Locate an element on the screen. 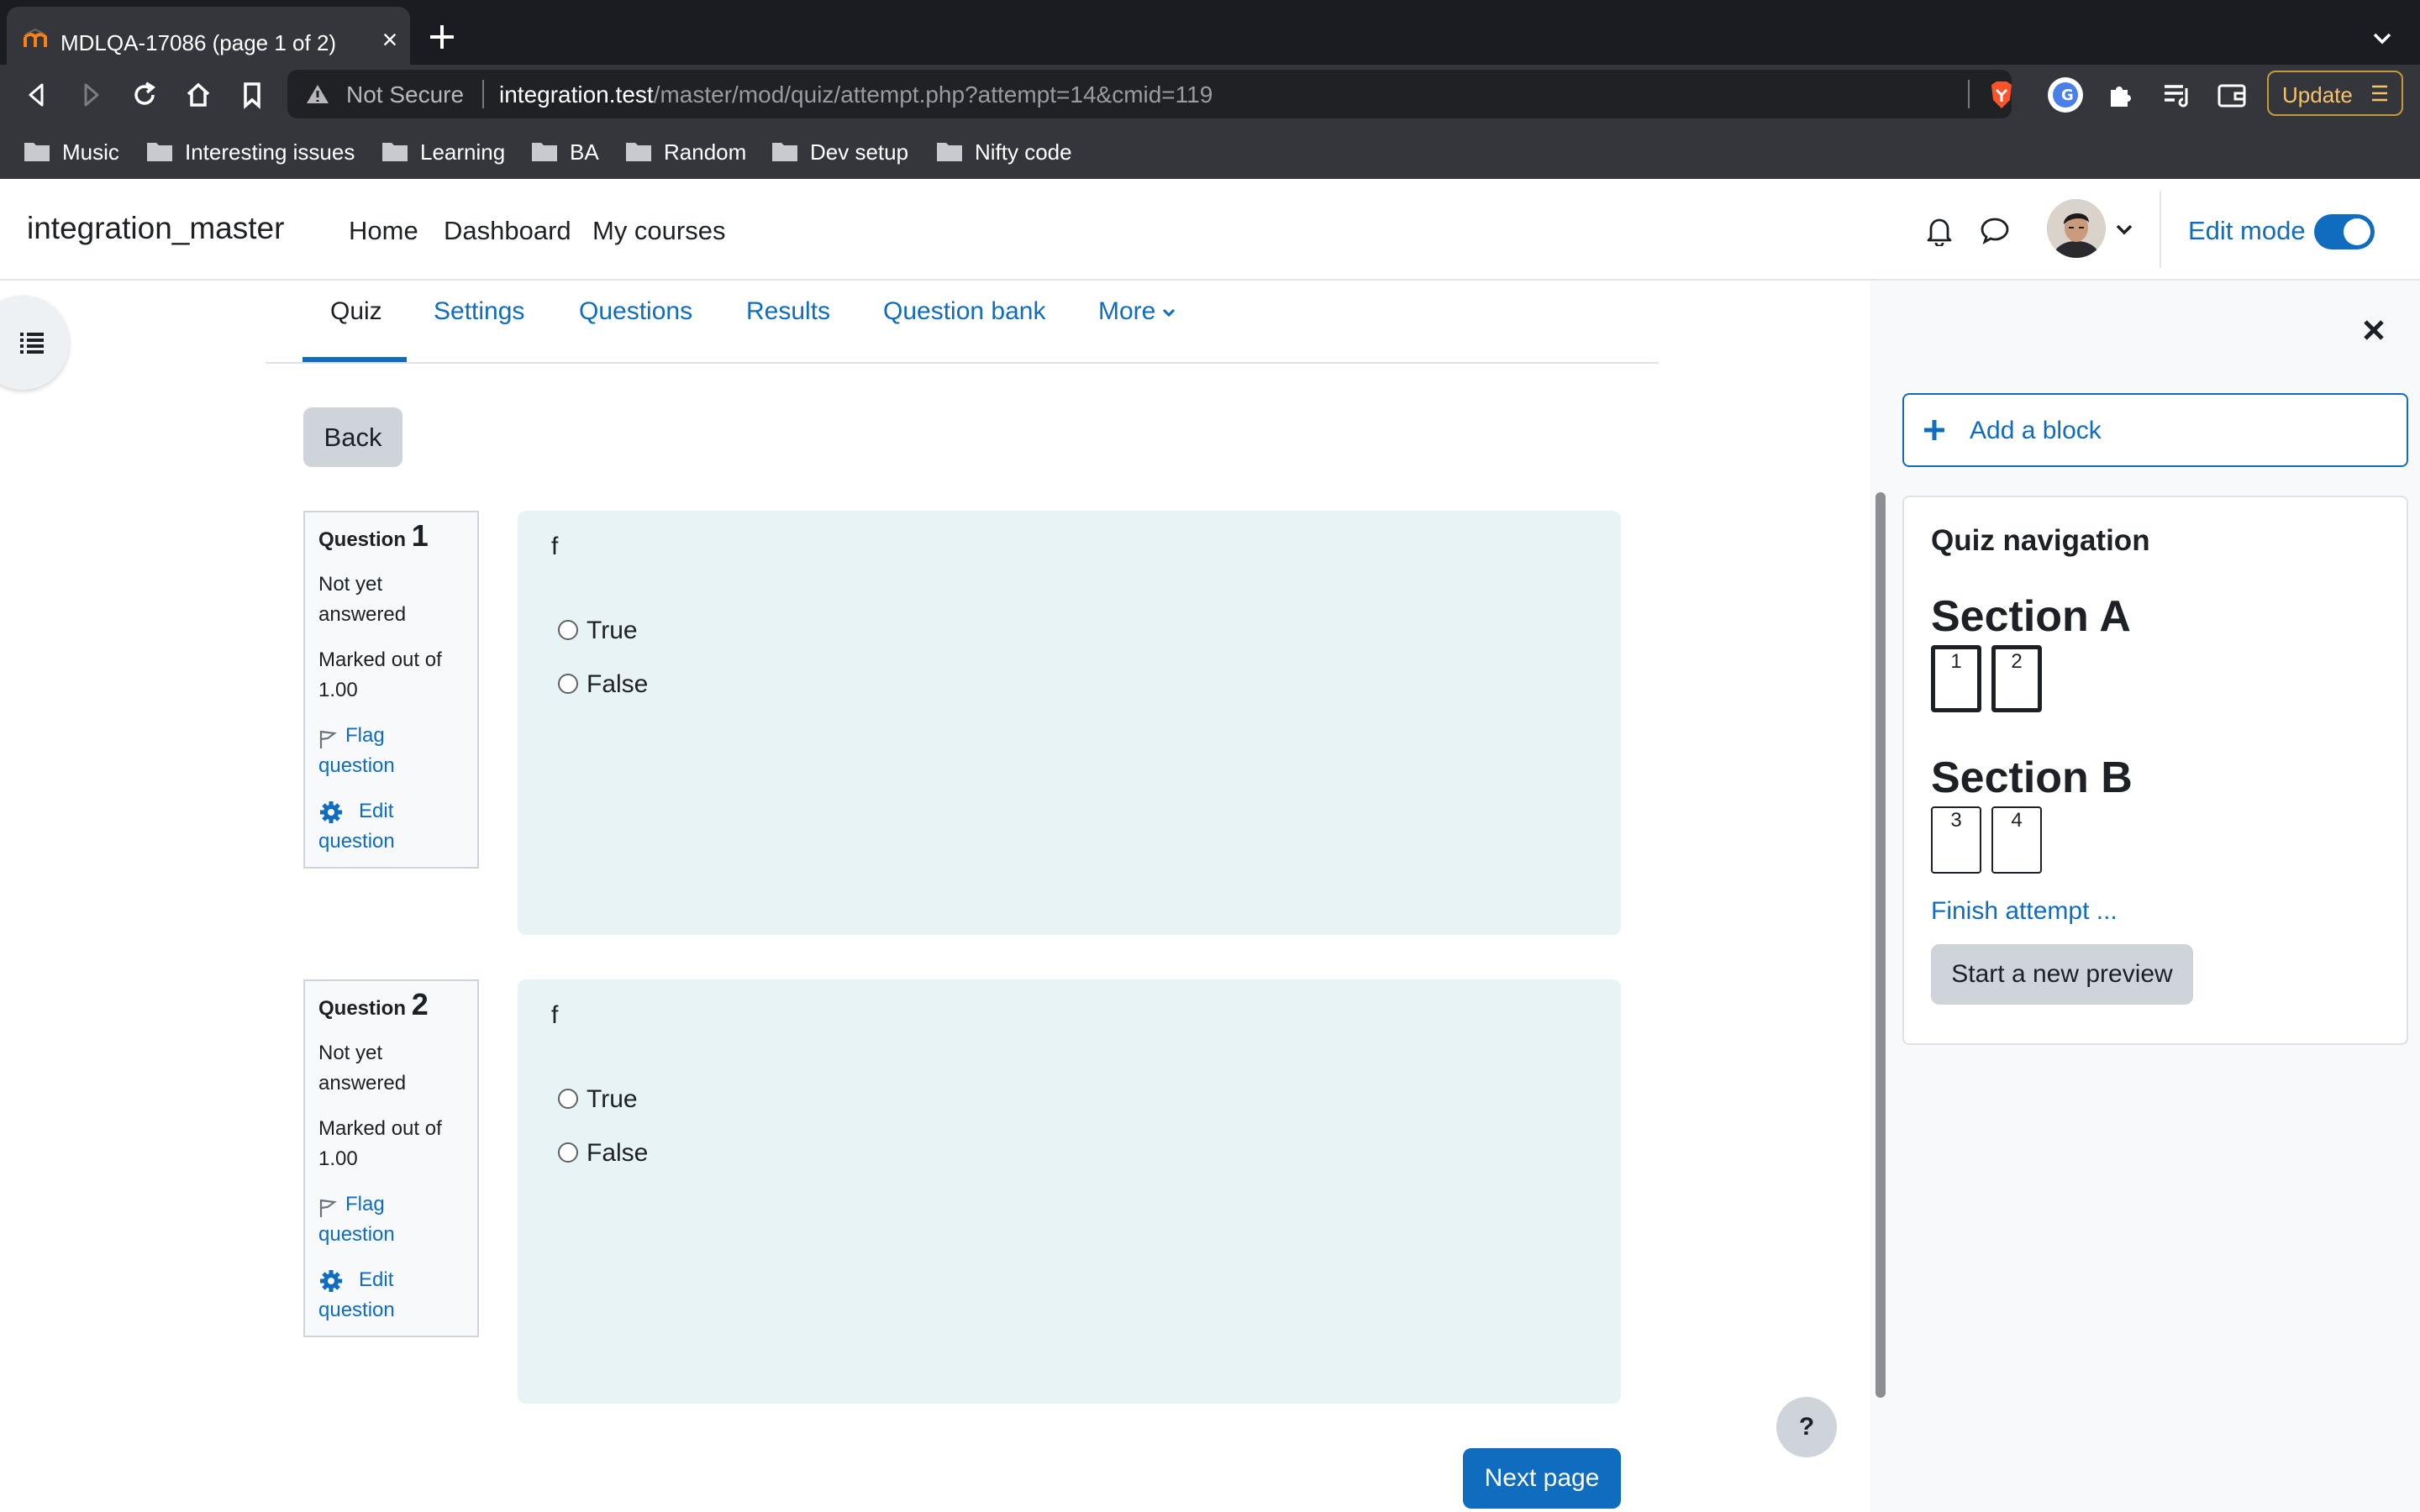  state-line: Not yet is located at coordinates (351, 1053).